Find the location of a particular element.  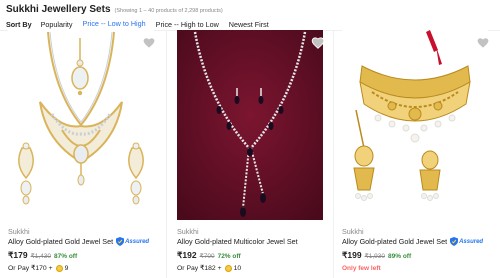

or-pay-text: Or Pay ₹170 + is located at coordinates (30, 268).